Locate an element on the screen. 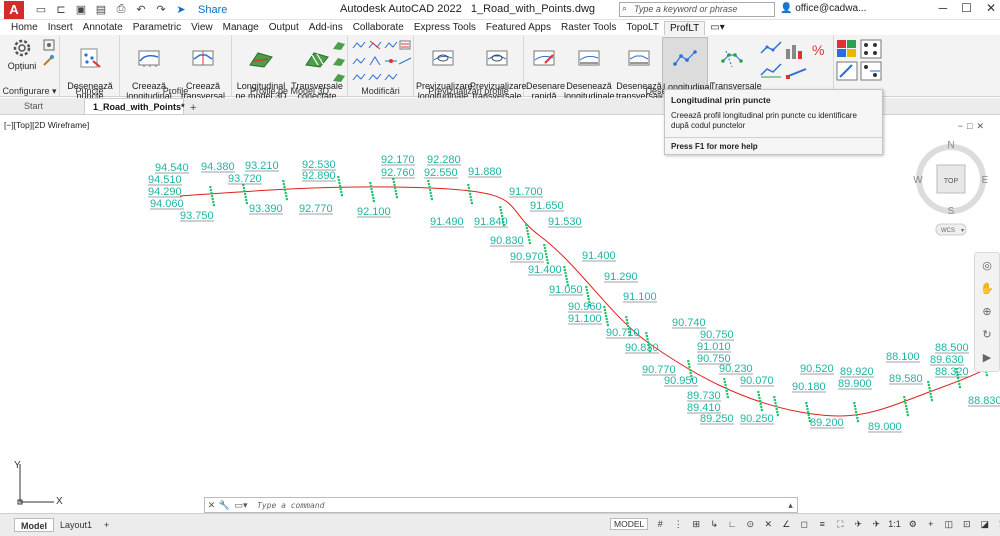 The image size is (1000, 536). elevation-label: 94.290 is located at coordinates (165, 192).